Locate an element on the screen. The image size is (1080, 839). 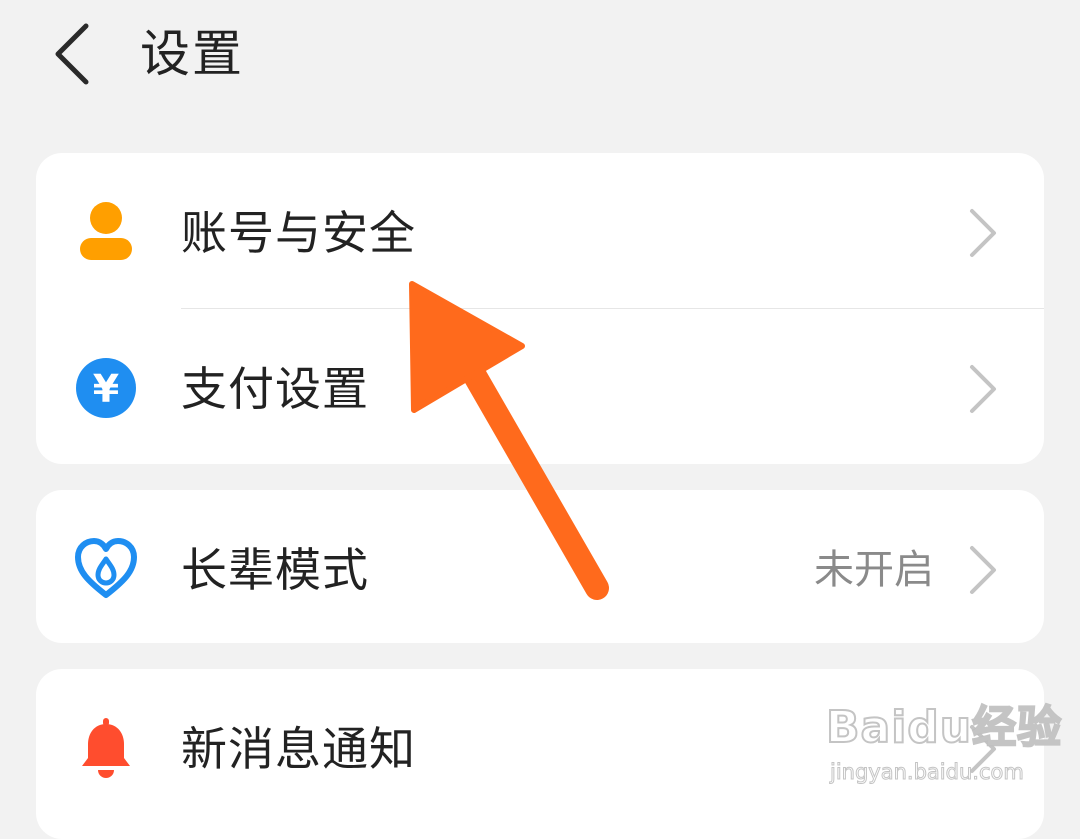
bell-icon is located at coordinates (106, 748).